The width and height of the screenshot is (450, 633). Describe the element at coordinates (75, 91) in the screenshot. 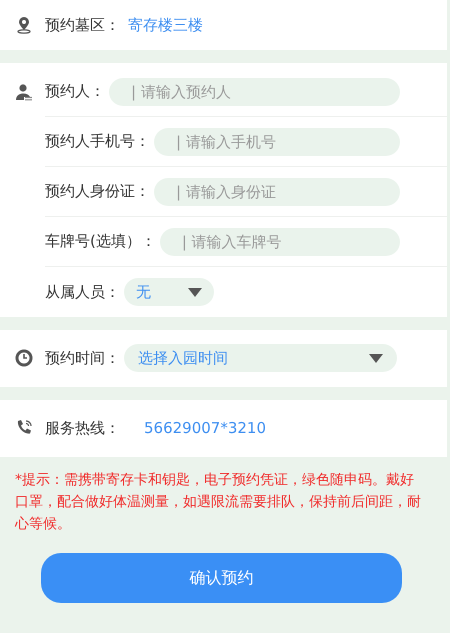

I see `field-label: 预约人：` at that location.